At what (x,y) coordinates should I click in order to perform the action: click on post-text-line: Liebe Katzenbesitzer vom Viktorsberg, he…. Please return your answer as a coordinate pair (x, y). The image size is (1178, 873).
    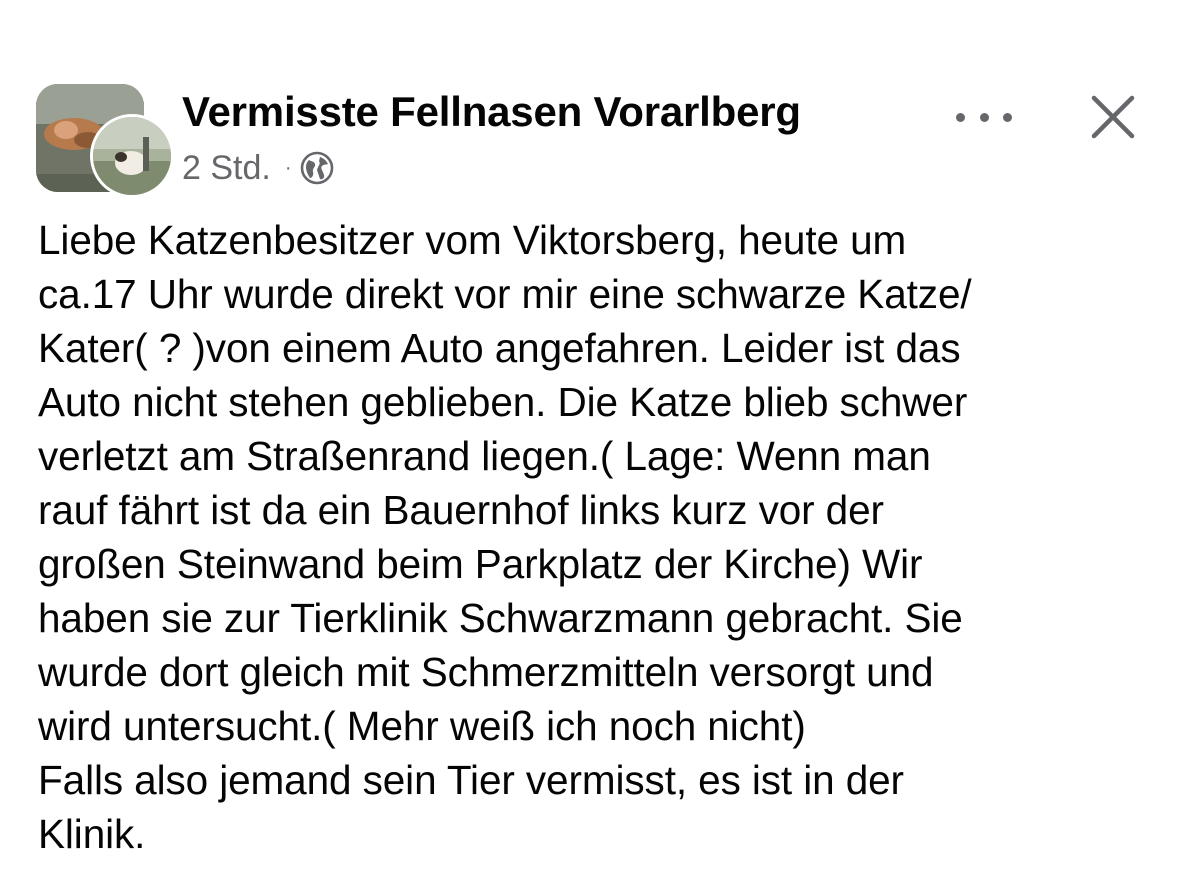
    Looking at the image, I should click on (472, 240).